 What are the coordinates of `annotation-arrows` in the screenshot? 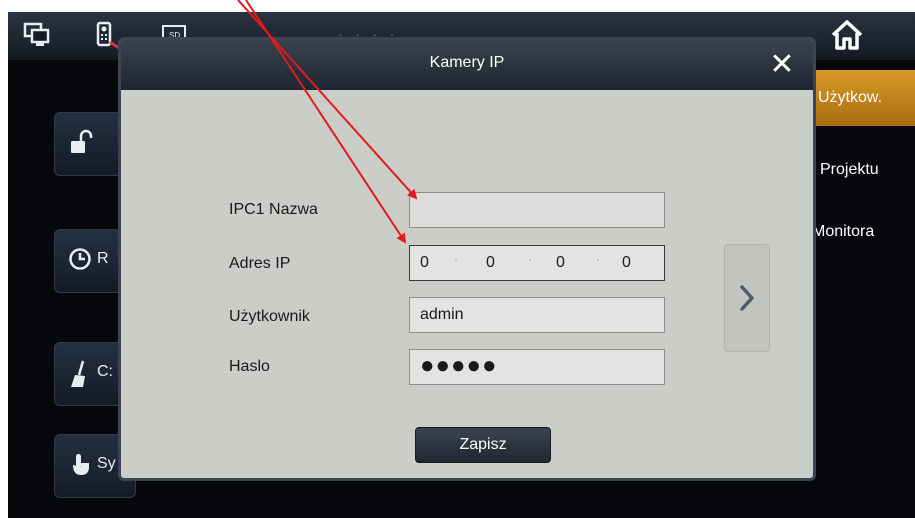 It's located at (327, 122).